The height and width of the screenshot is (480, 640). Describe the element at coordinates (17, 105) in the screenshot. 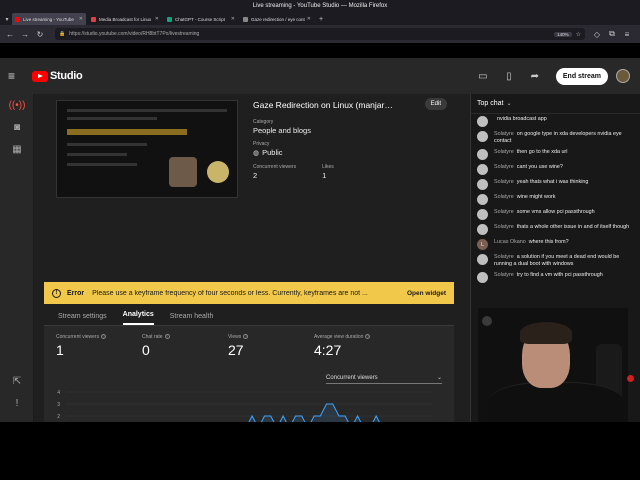

I see `live-stream-icon: ((•))` at that location.